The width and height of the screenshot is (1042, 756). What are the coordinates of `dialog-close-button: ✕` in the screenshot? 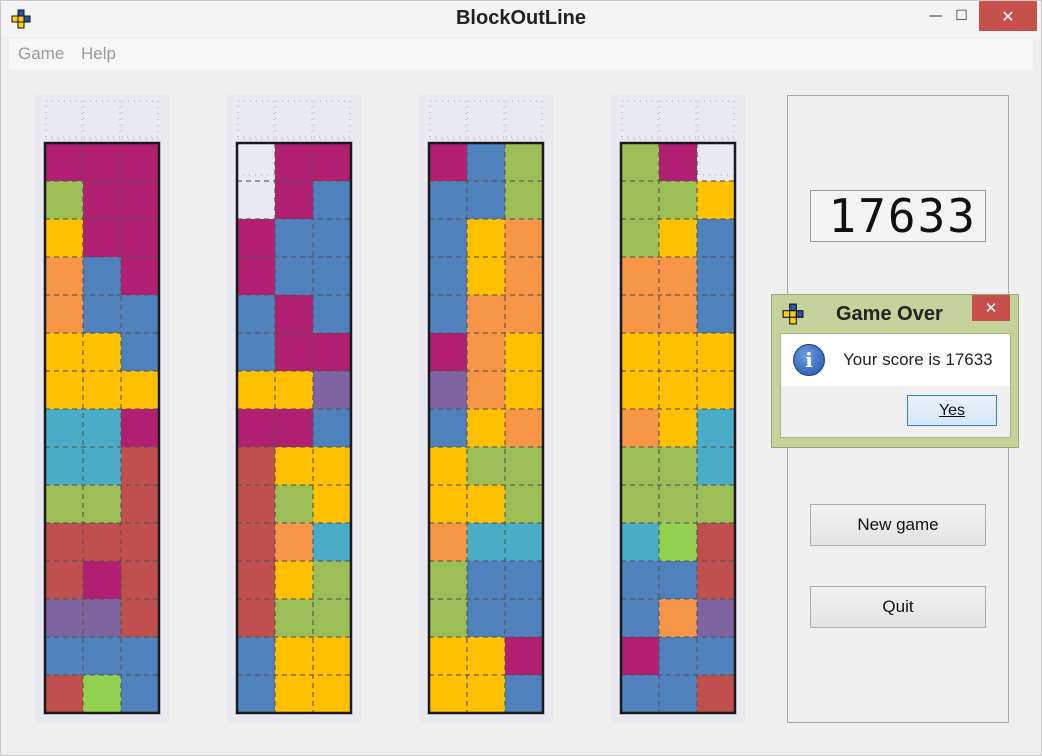 It's located at (991, 308).